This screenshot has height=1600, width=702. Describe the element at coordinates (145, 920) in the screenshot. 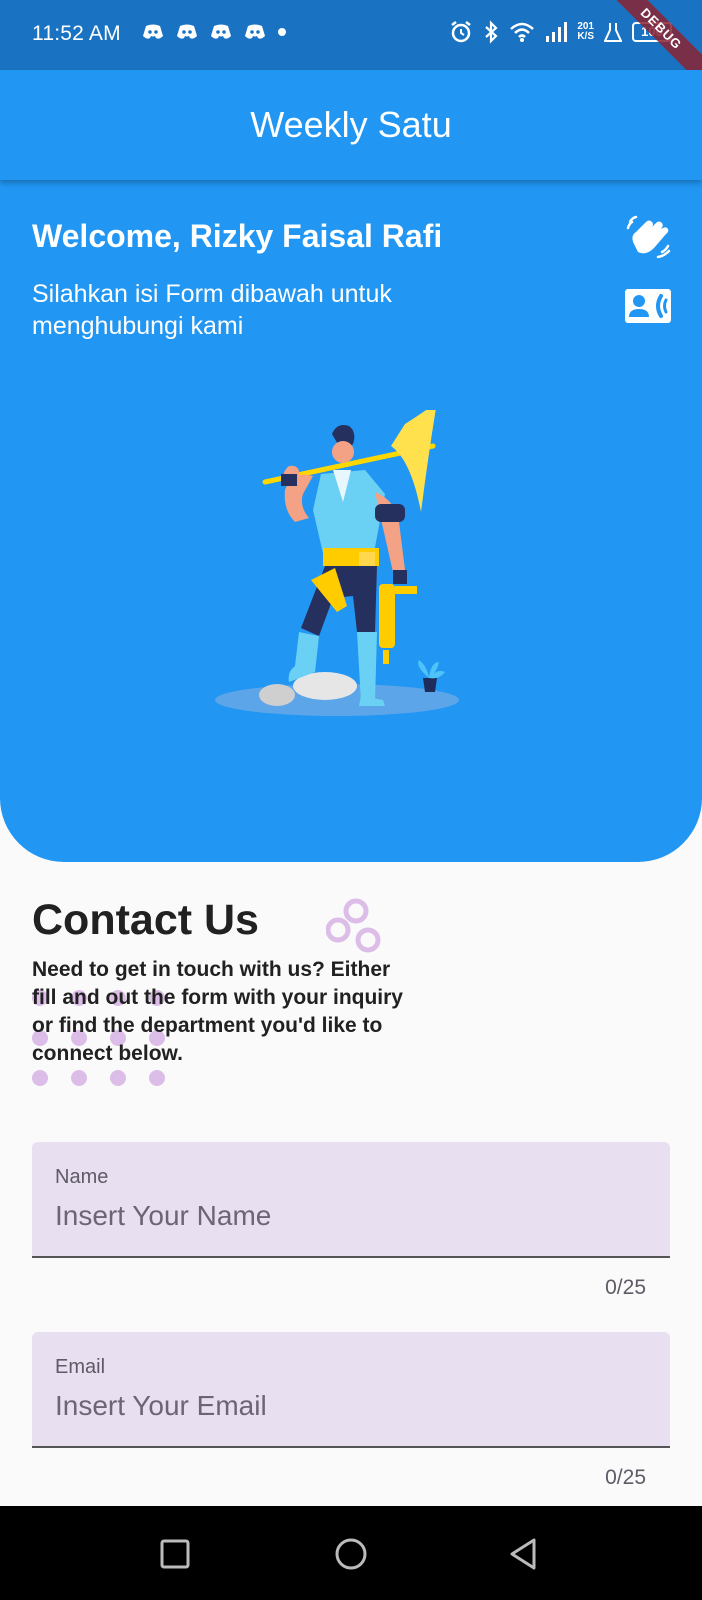

I see `contact-title: Contact Us` at that location.